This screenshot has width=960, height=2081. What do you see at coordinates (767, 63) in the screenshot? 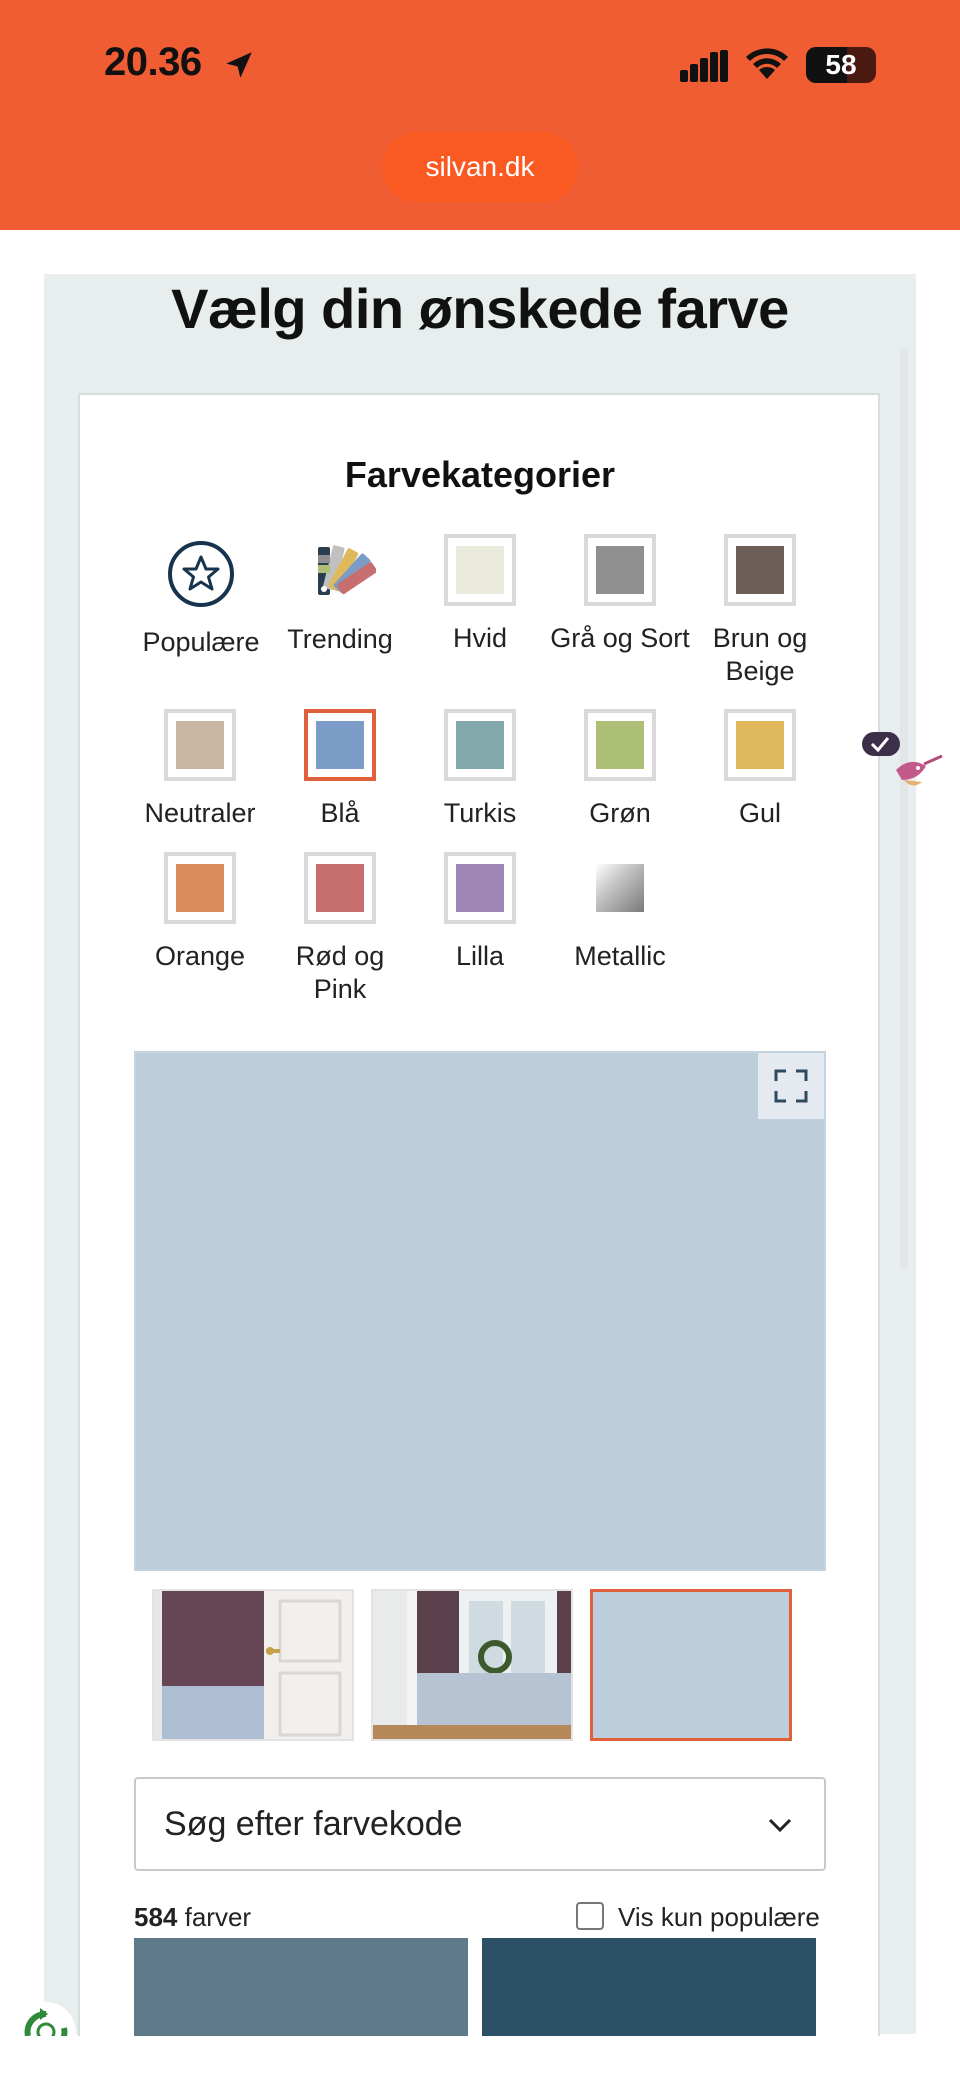
I see `wifi-icon` at bounding box center [767, 63].